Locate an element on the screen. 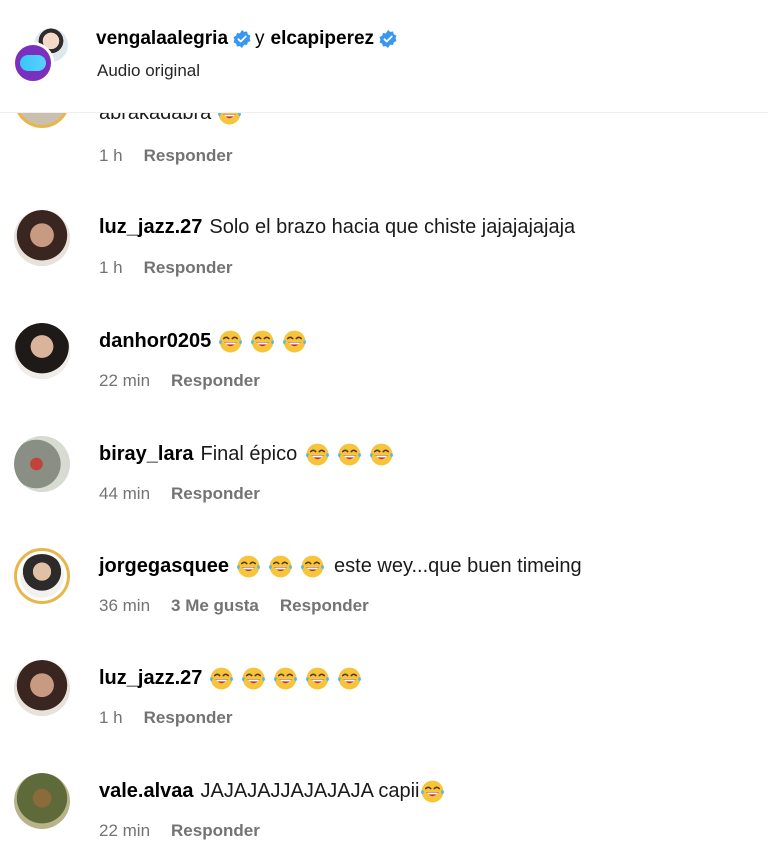 This screenshot has width=768, height=856. comment-text-line: luz_jazz.27 is located at coordinates (234, 678).